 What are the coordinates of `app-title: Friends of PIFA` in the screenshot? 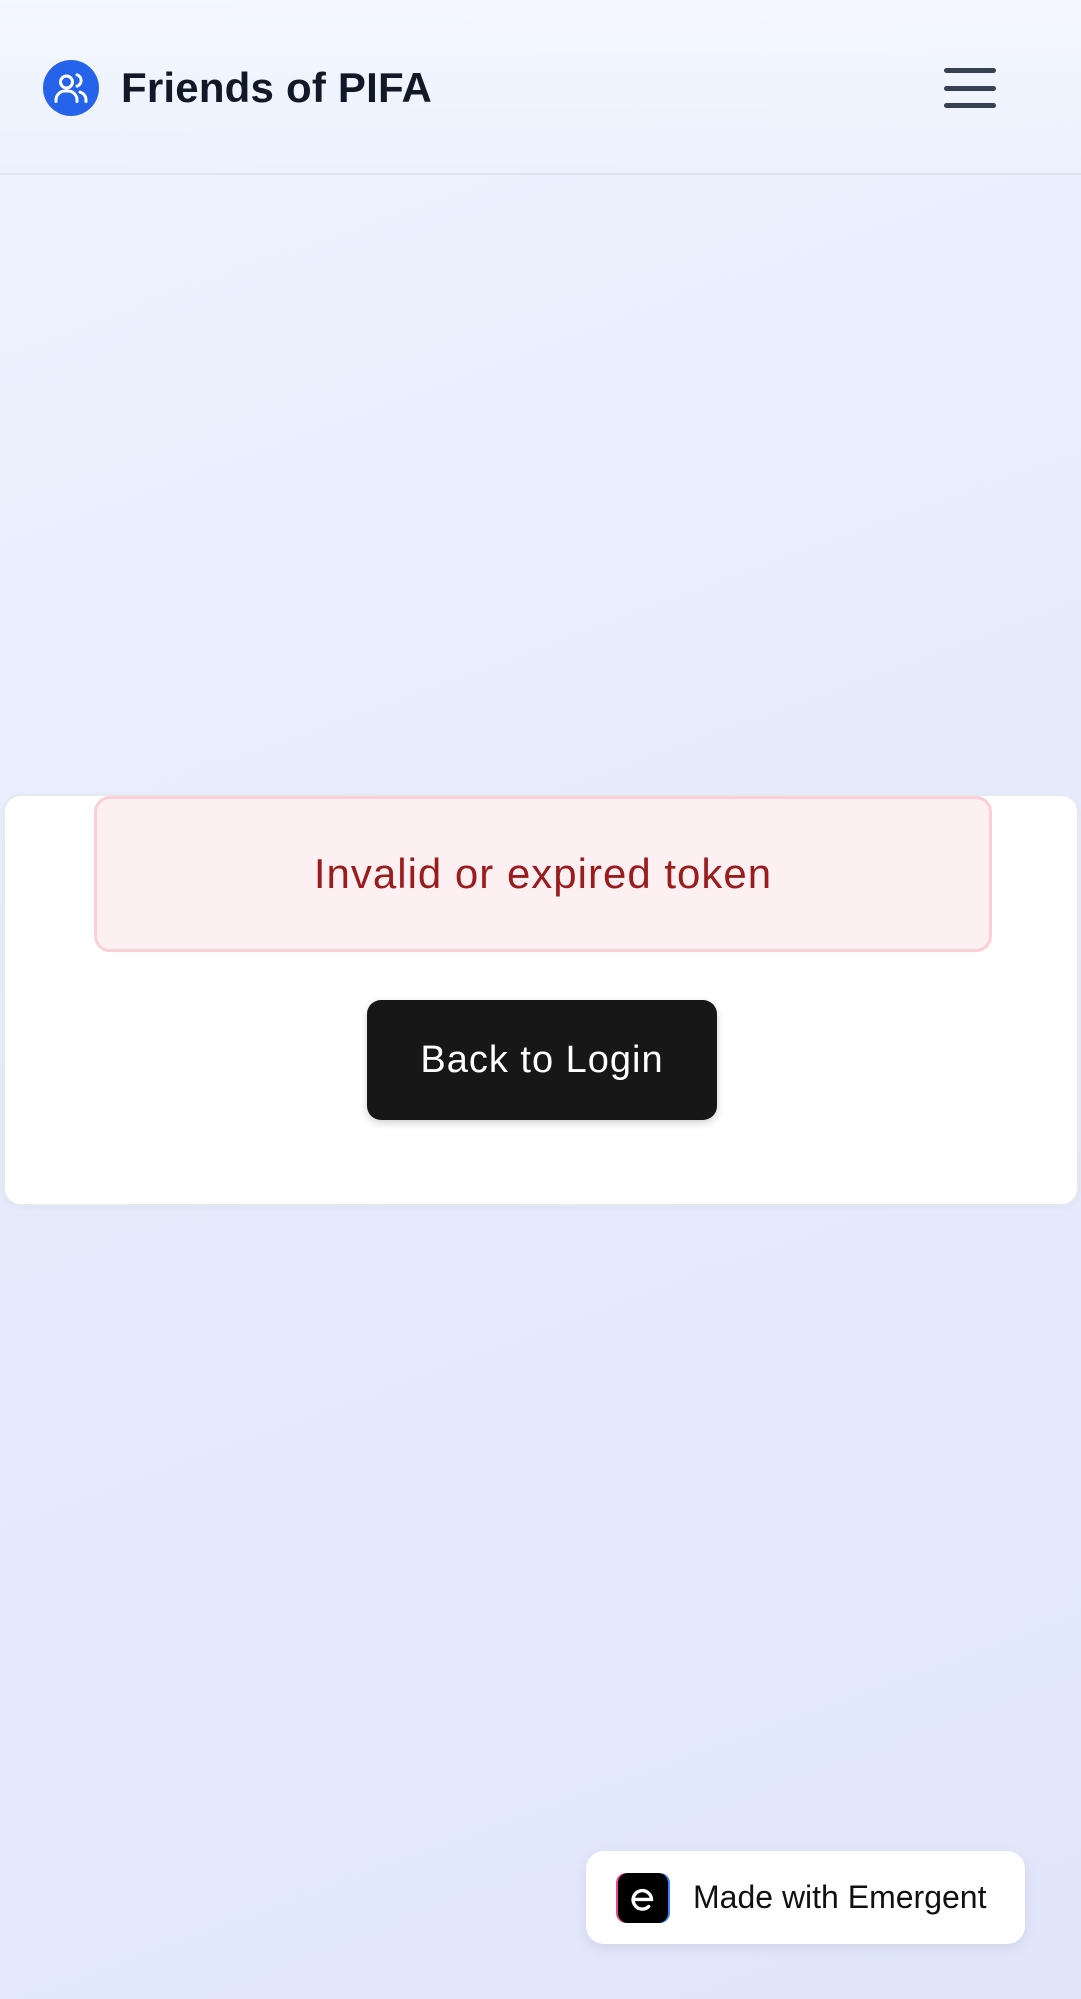 It's located at (277, 87).